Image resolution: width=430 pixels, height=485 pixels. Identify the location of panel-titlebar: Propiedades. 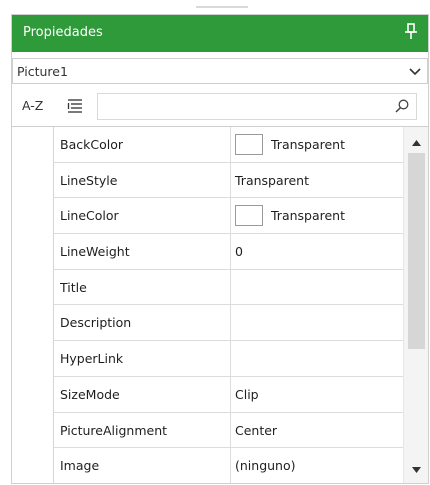
(220, 33).